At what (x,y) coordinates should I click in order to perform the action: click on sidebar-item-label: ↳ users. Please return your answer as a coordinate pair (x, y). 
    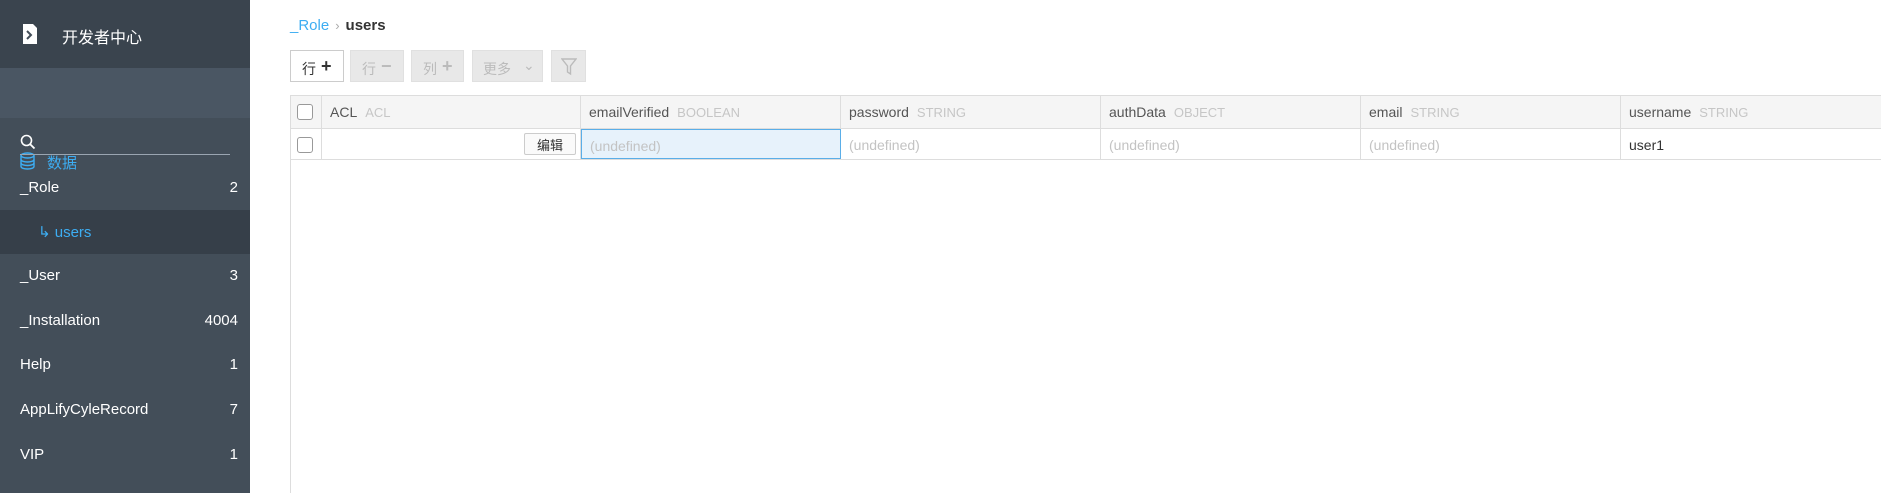
    Looking at the image, I should click on (65, 232).